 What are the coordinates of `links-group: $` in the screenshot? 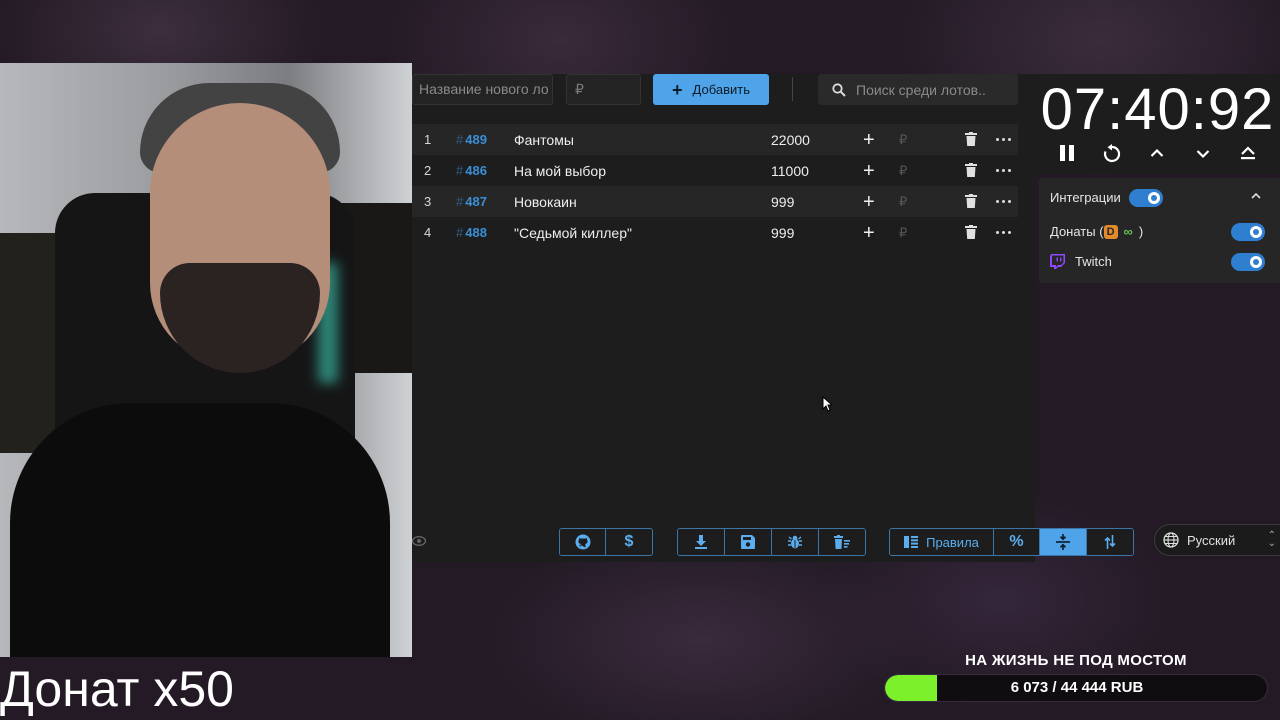 It's located at (606, 542).